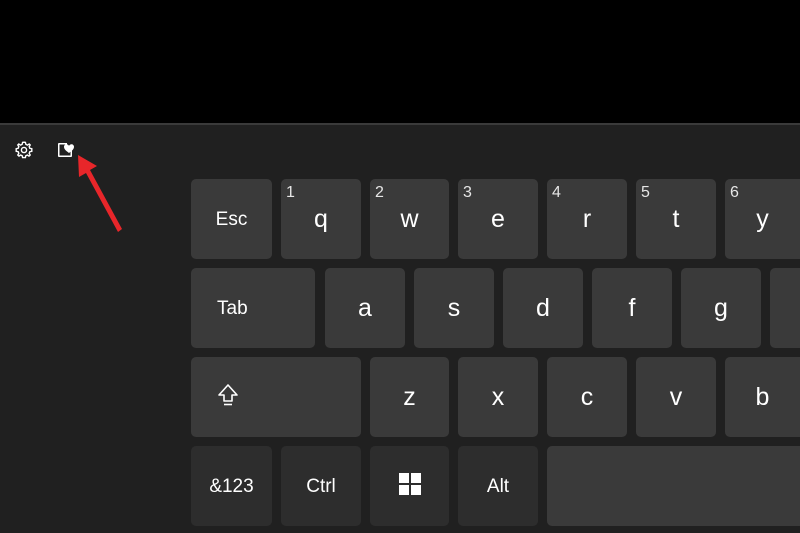 This screenshot has width=800, height=533. What do you see at coordinates (467, 192) in the screenshot?
I see `key-number-hint: 3` at bounding box center [467, 192].